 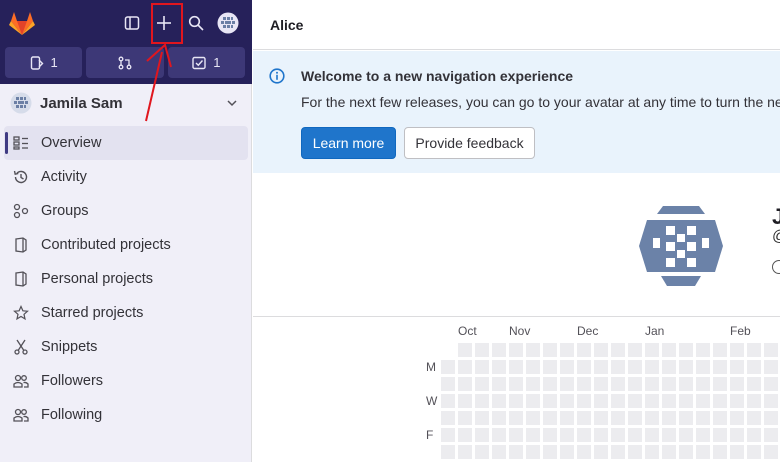 I want to click on divider, so click(x=516, y=316).